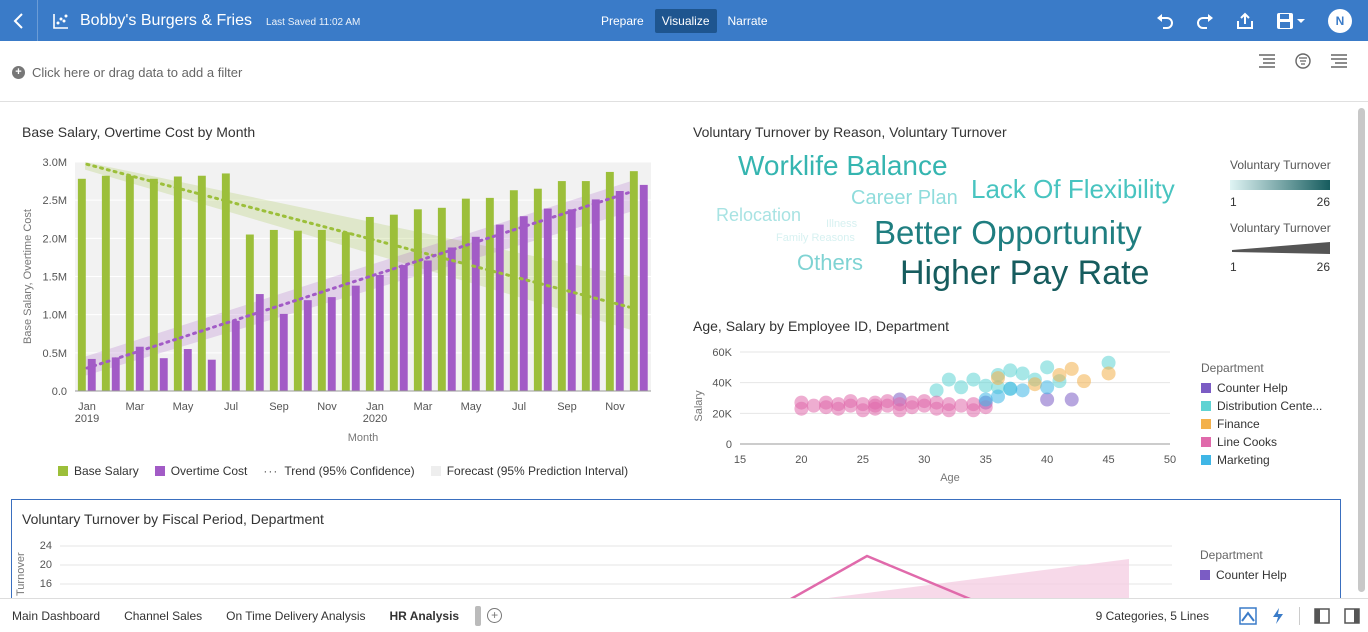 Image resolution: width=1368 pixels, height=632 pixels. I want to click on word-worklife-balance: Worklife Balance, so click(843, 166).